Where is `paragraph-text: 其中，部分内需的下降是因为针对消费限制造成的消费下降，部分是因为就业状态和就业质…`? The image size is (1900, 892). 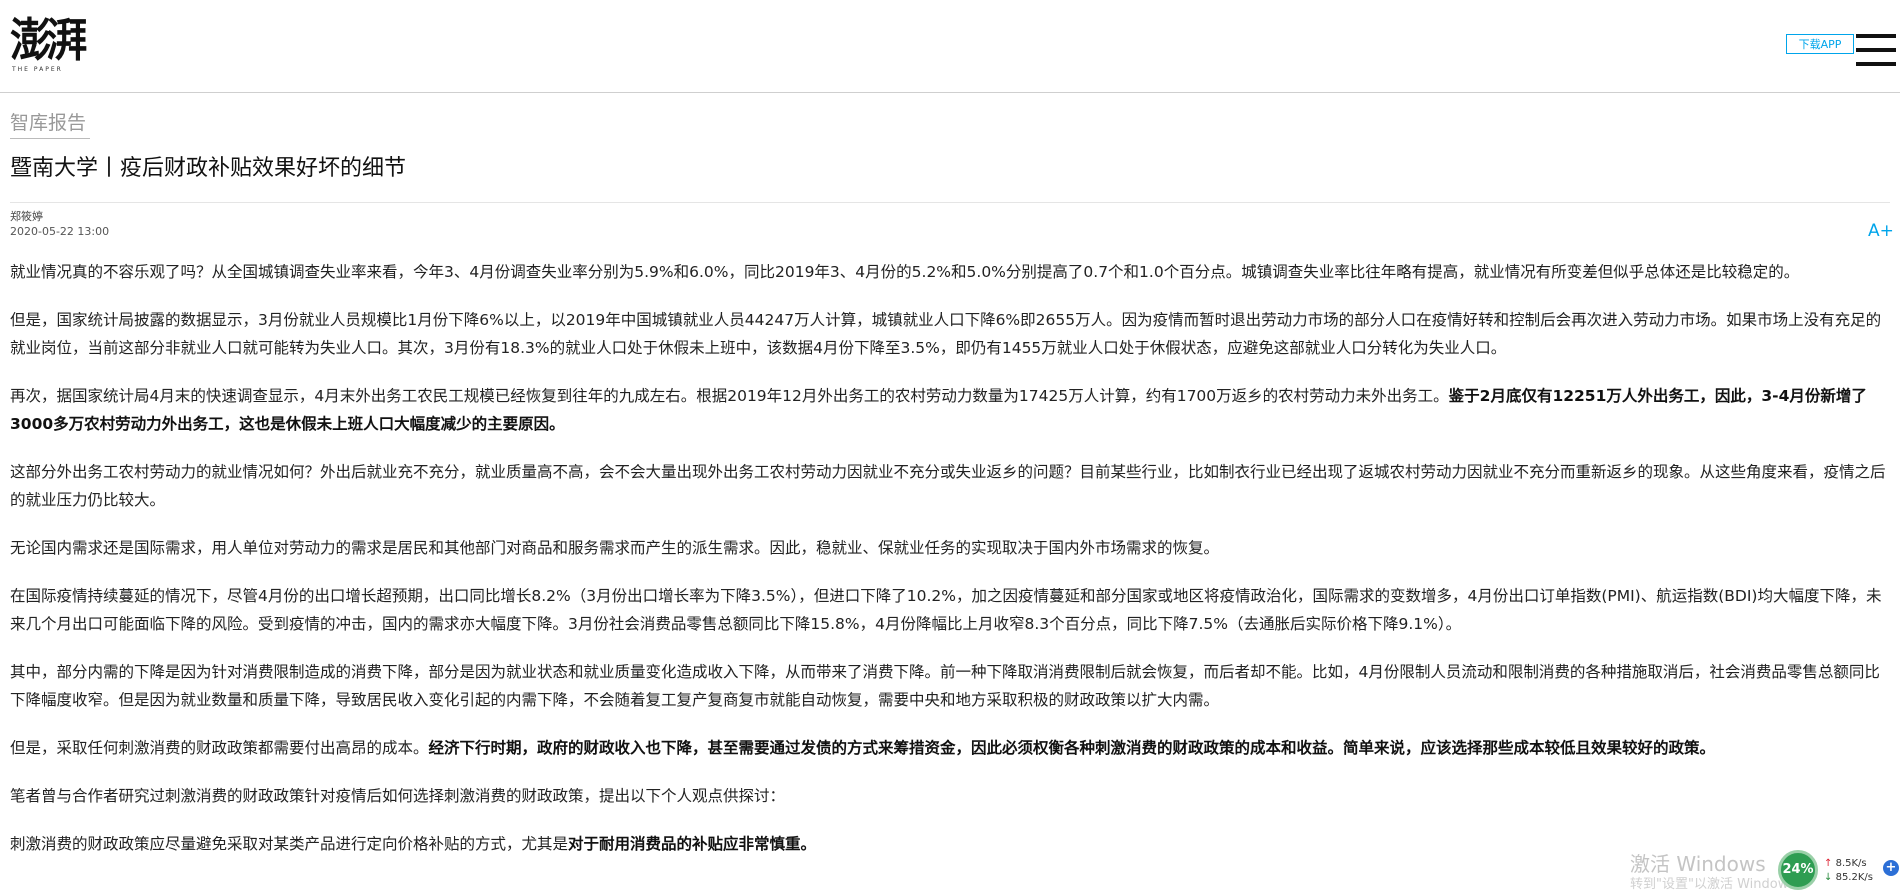
paragraph-text: 其中，部分内需的下降是因为针对消费限制造成的消费下降，部分是因为就业状态和就业质… is located at coordinates (945, 686).